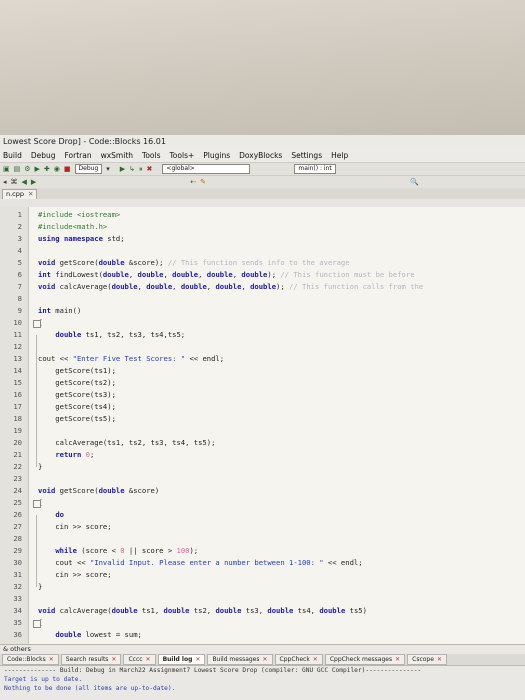 The image size is (525, 700). I want to click on window-title: Lowest Score Drop] - Code::Blocks 16.01, so click(262, 142).